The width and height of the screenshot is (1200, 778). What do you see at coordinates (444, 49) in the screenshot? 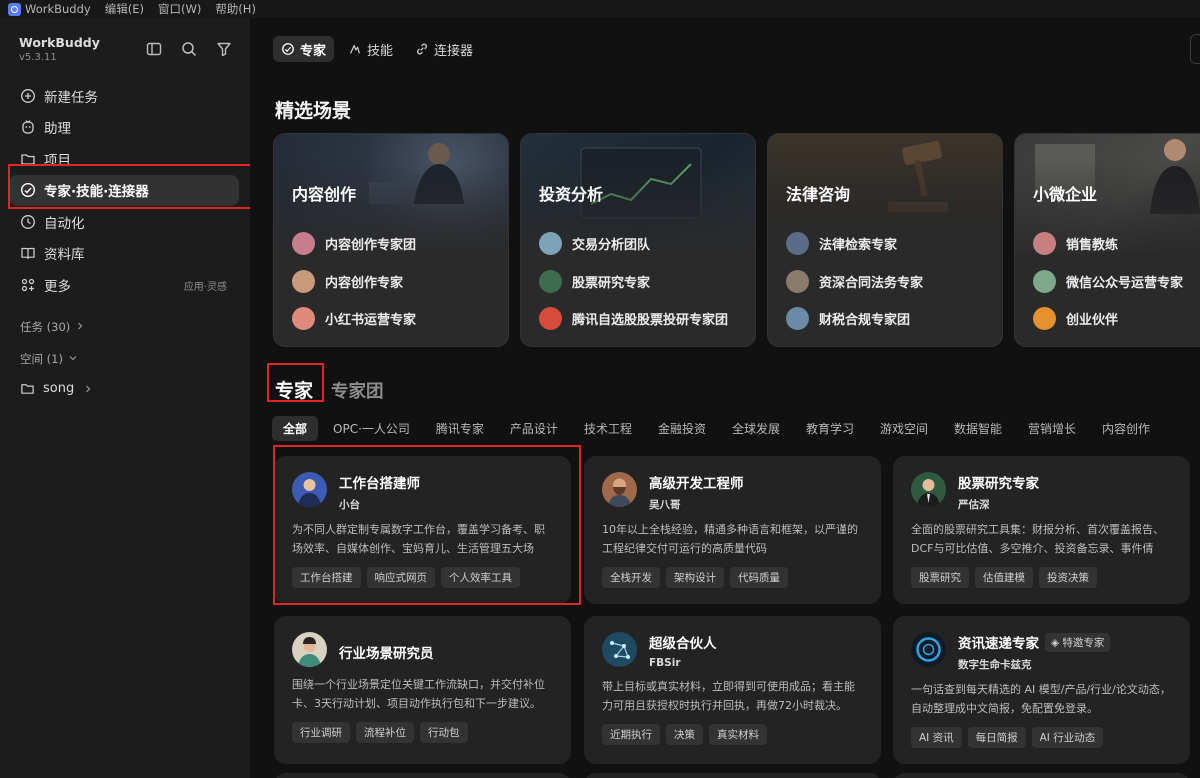
I see `tab-connectors: 连接器` at bounding box center [444, 49].